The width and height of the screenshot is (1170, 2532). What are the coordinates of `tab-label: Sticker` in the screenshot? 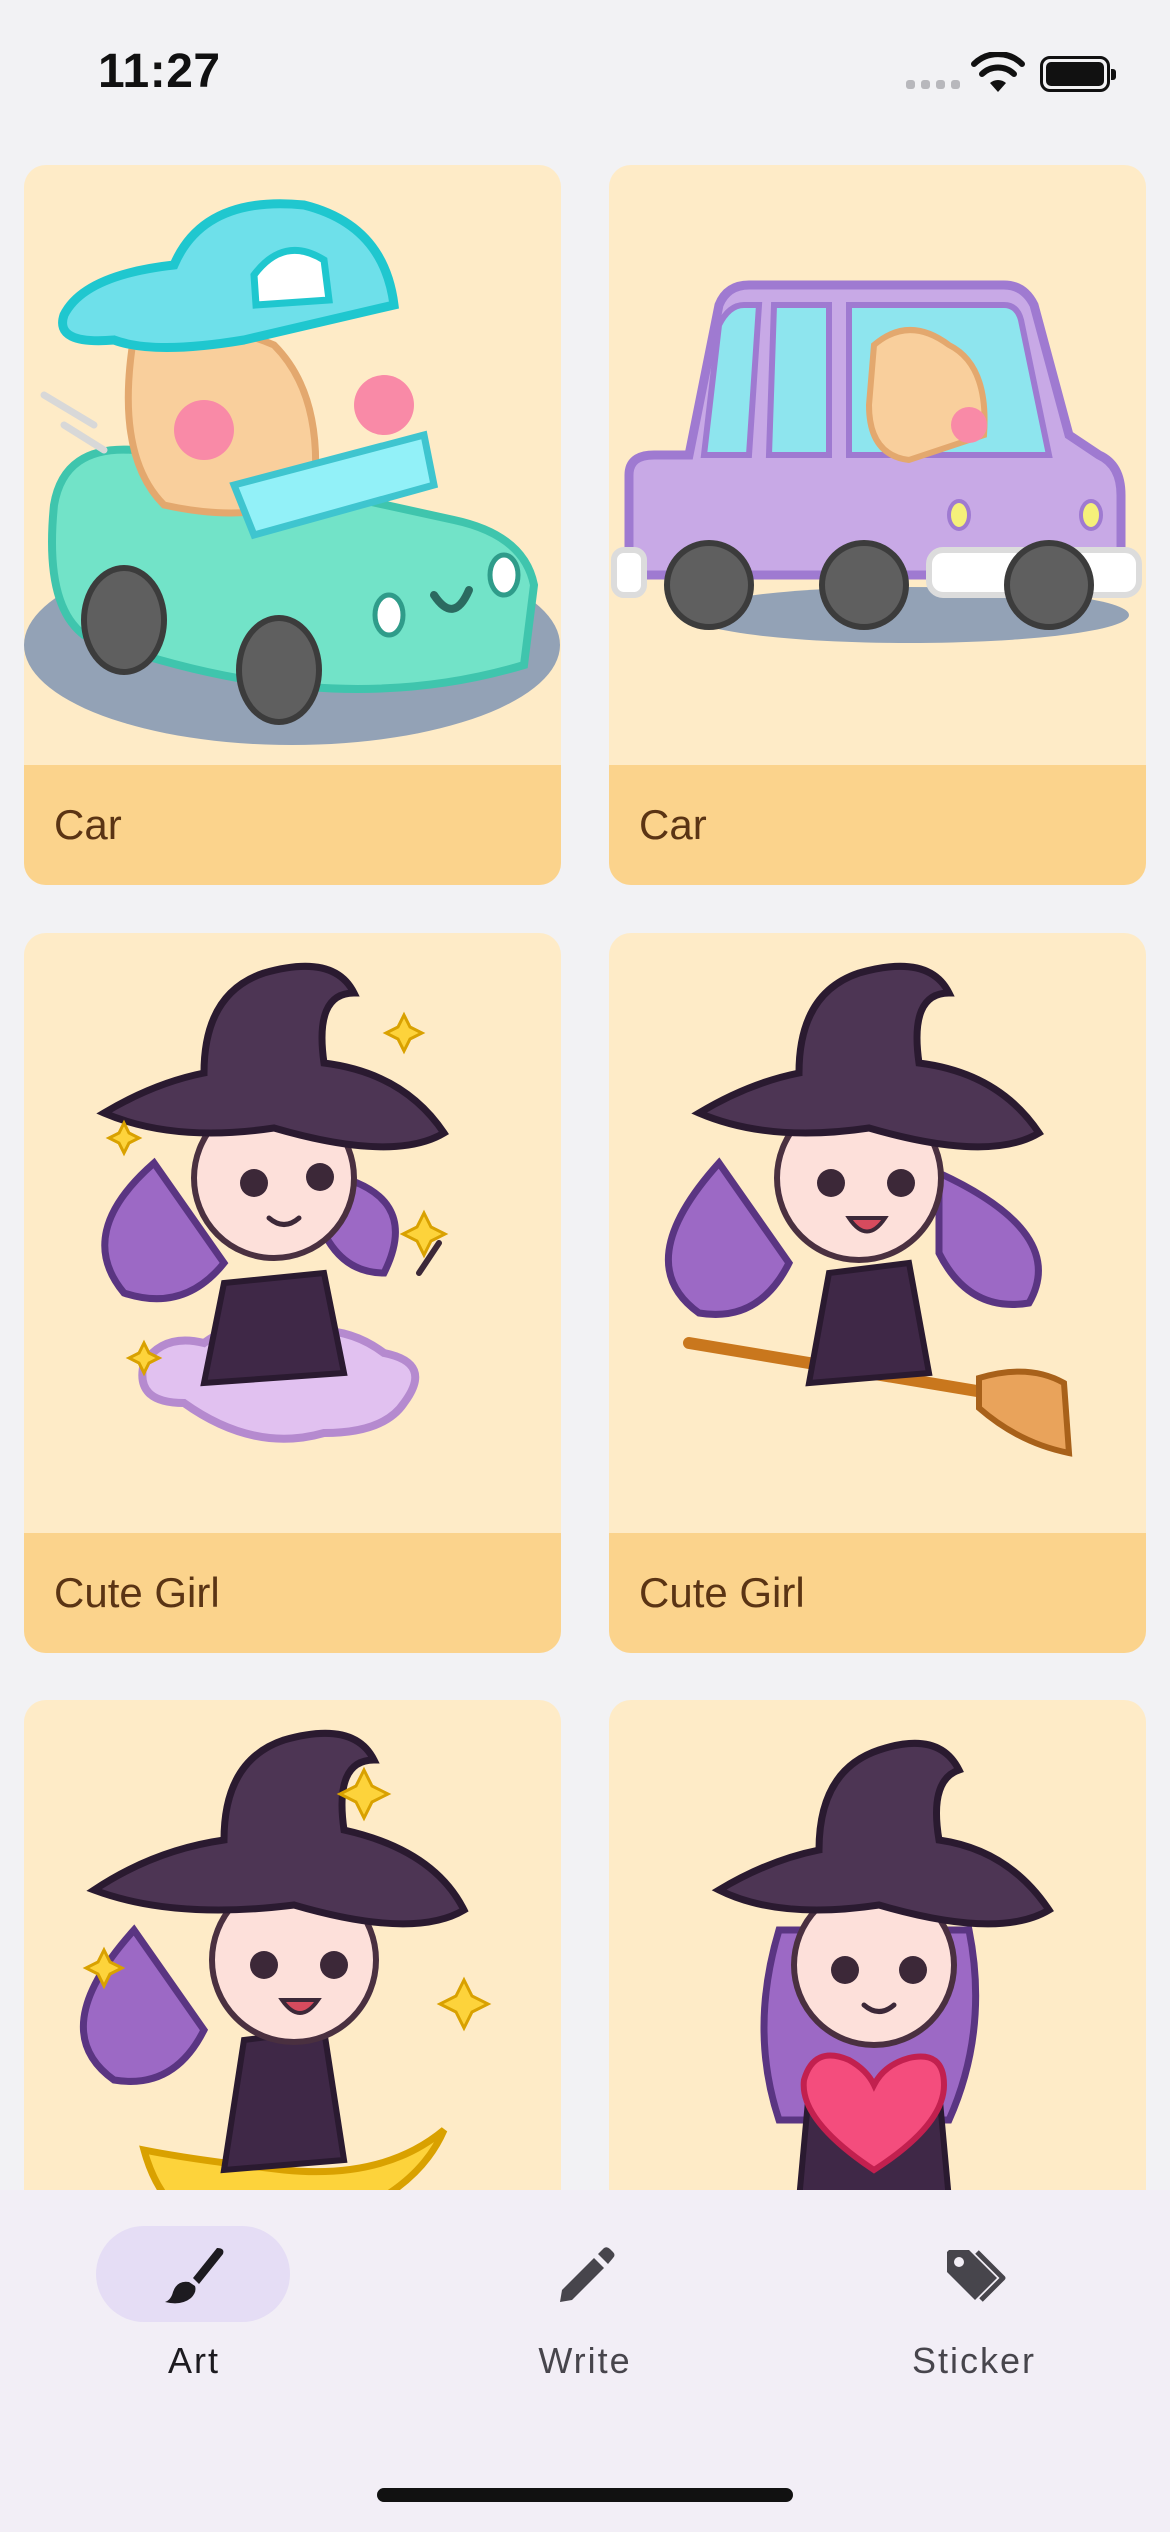 It's located at (974, 2360).